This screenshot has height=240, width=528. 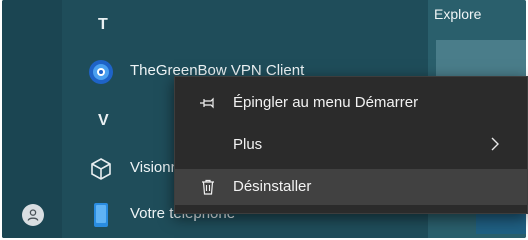 What do you see at coordinates (101, 72) in the screenshot?
I see `vpn-globe-icon` at bounding box center [101, 72].